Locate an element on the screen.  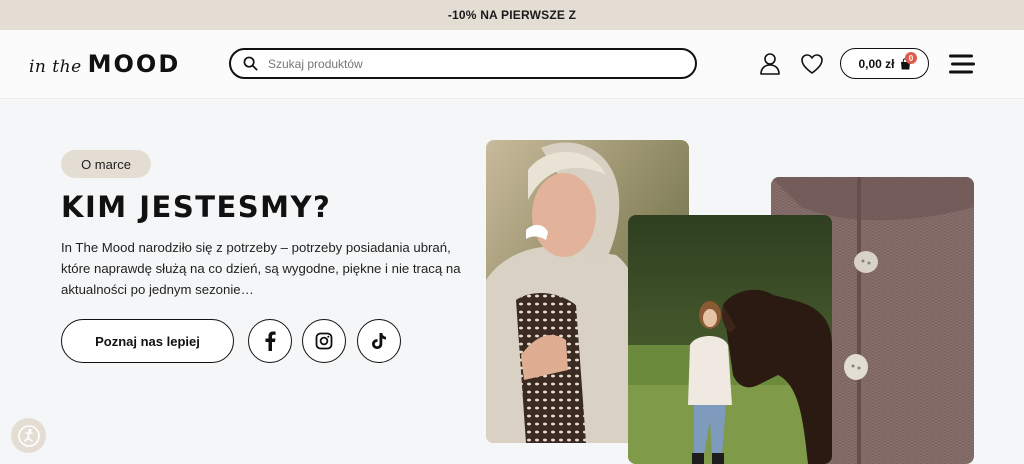
hero-photo-woman-with-horse is located at coordinates (730, 339).